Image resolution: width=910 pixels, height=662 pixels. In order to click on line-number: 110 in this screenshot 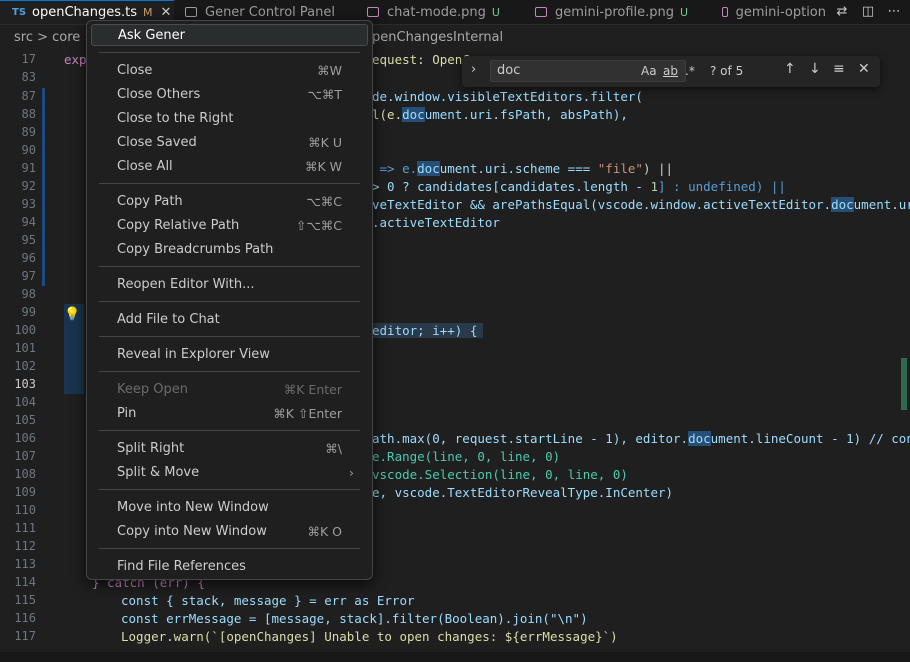, I will do `click(25, 510)`.